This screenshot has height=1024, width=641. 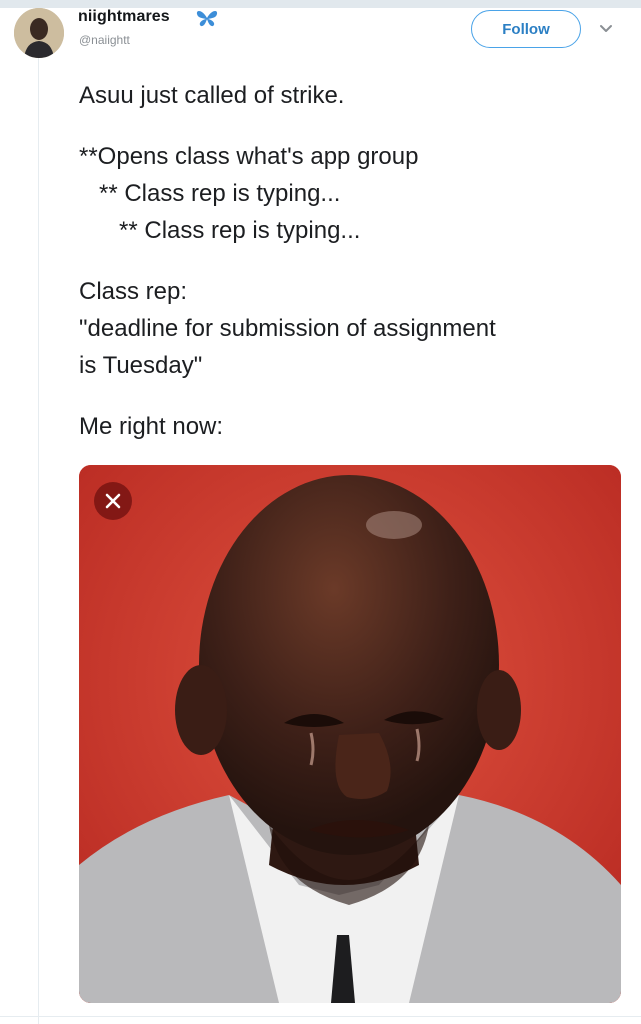 What do you see at coordinates (207, 18) in the screenshot?
I see `butterfly-icon` at bounding box center [207, 18].